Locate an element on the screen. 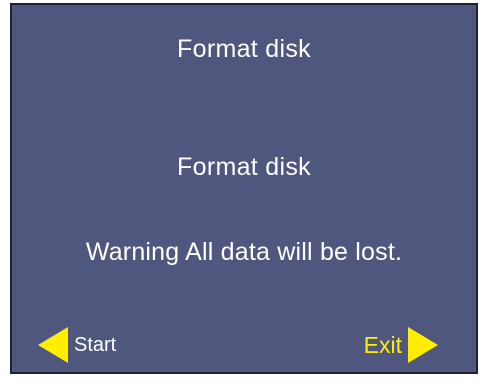  exit-label: Exit is located at coordinates (382, 344).